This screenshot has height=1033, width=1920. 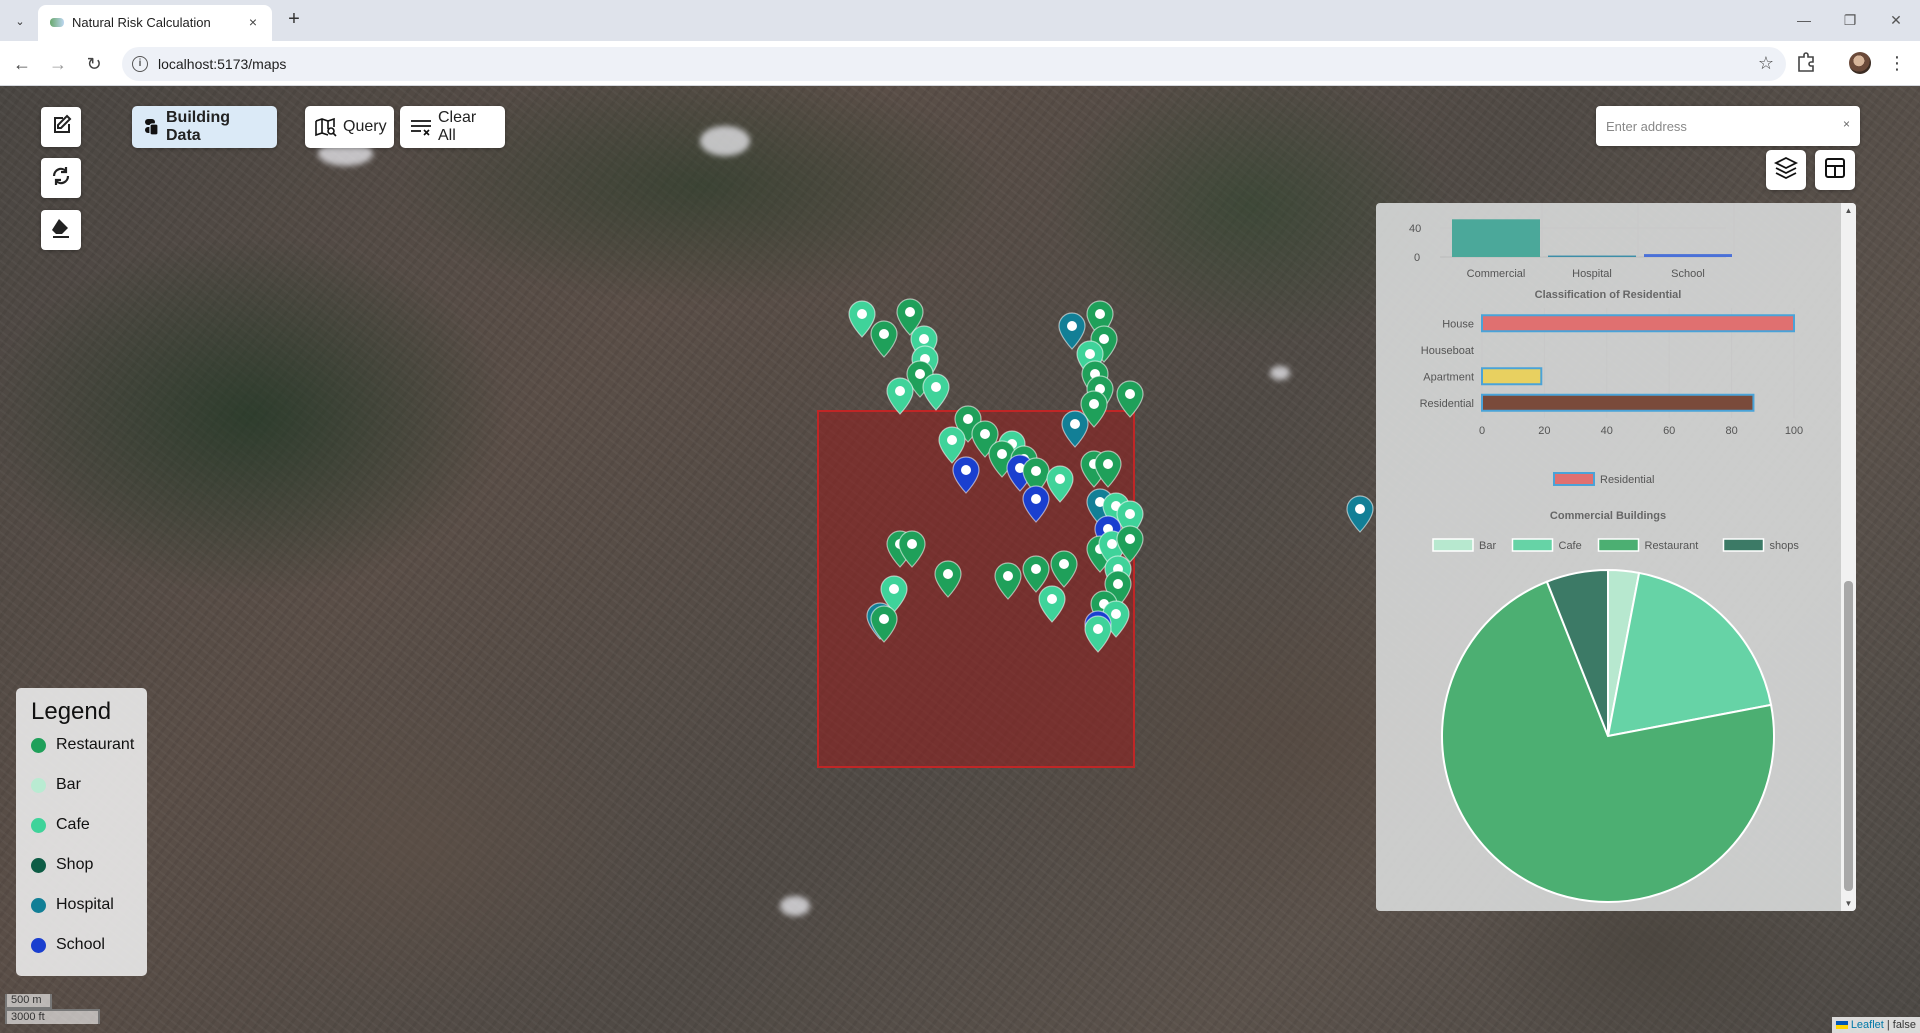 What do you see at coordinates (960, 20) in the screenshot?
I see `browser-tab-strip: ⌄ Natural Risk Calculation × + — ❐ ✕` at bounding box center [960, 20].